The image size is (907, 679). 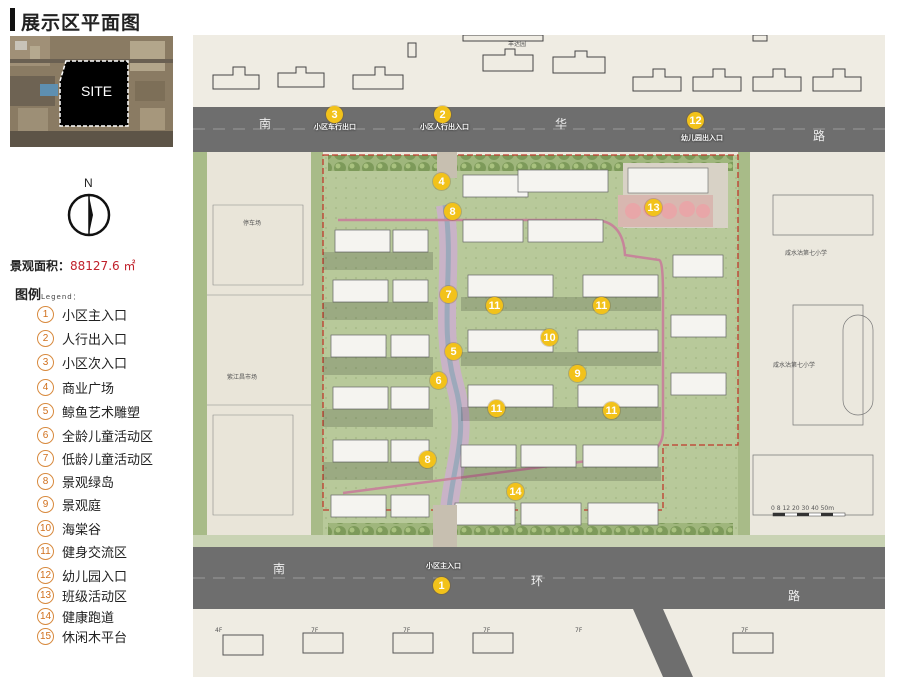 I want to click on legend-item: 9 景观庭, so click(x=69, y=504).